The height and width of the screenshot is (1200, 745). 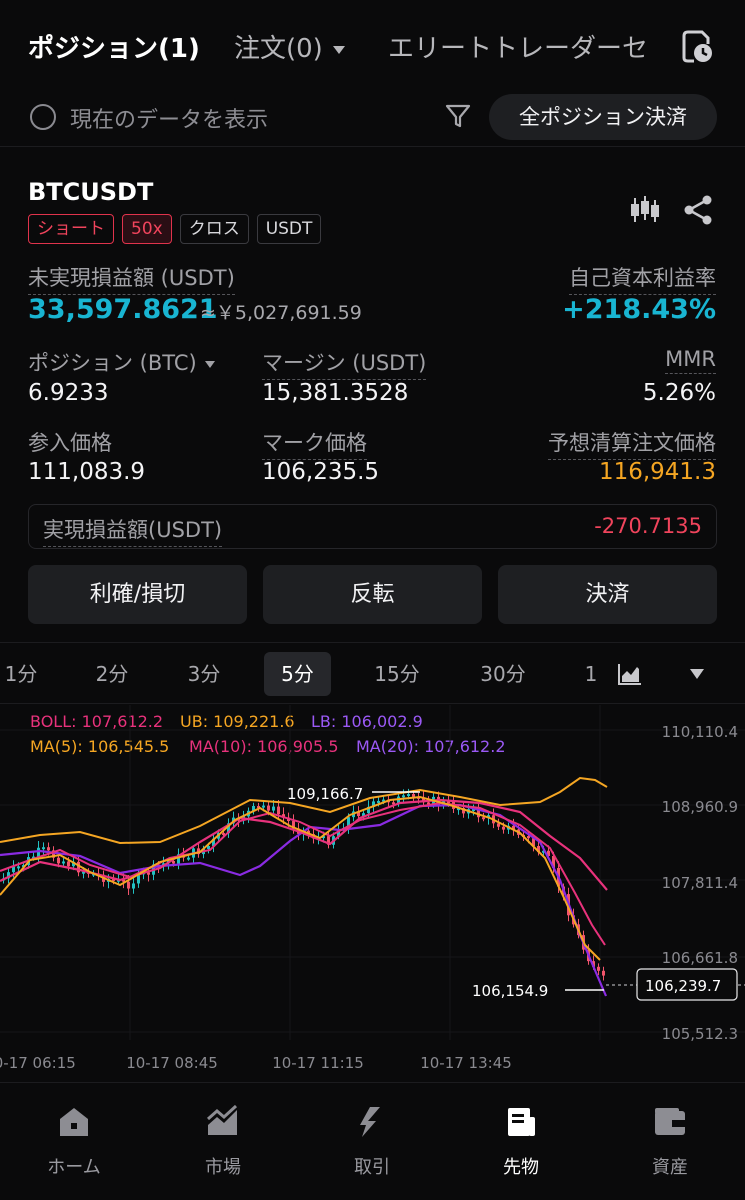 I want to click on nav-markets-label: 市場, so click(x=223, y=1167).